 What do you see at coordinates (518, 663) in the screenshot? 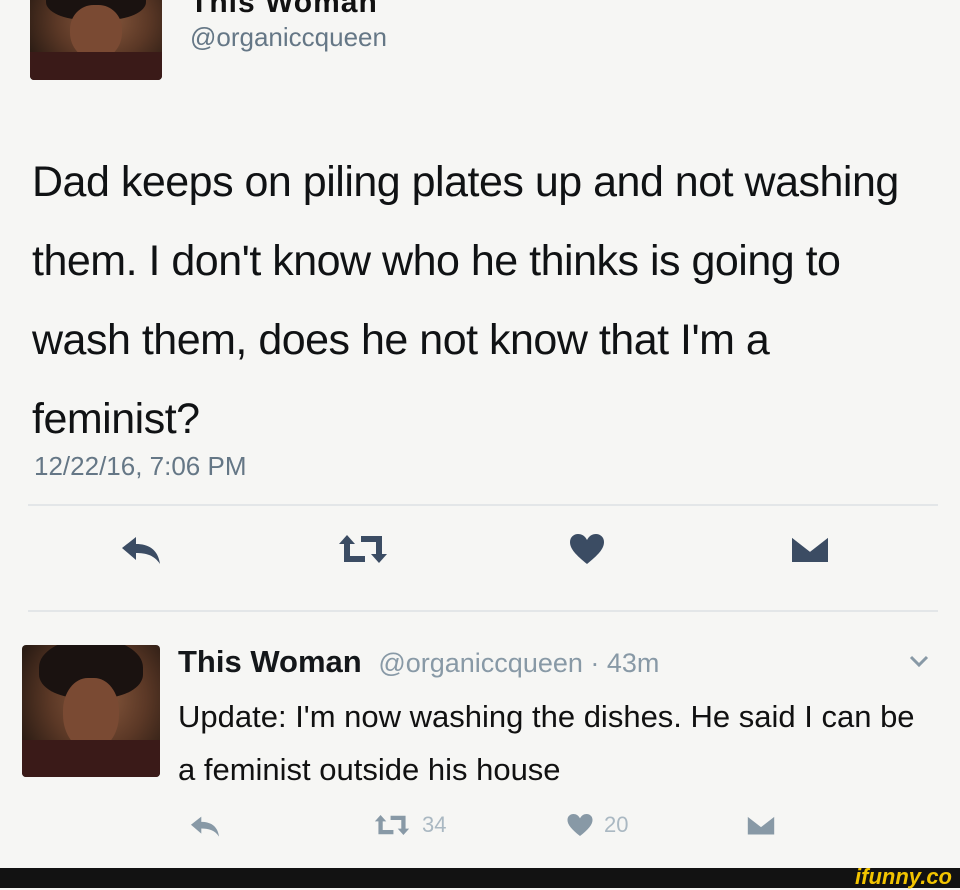
I see `reply-author-meta: @organiccqueen · 43m` at bounding box center [518, 663].